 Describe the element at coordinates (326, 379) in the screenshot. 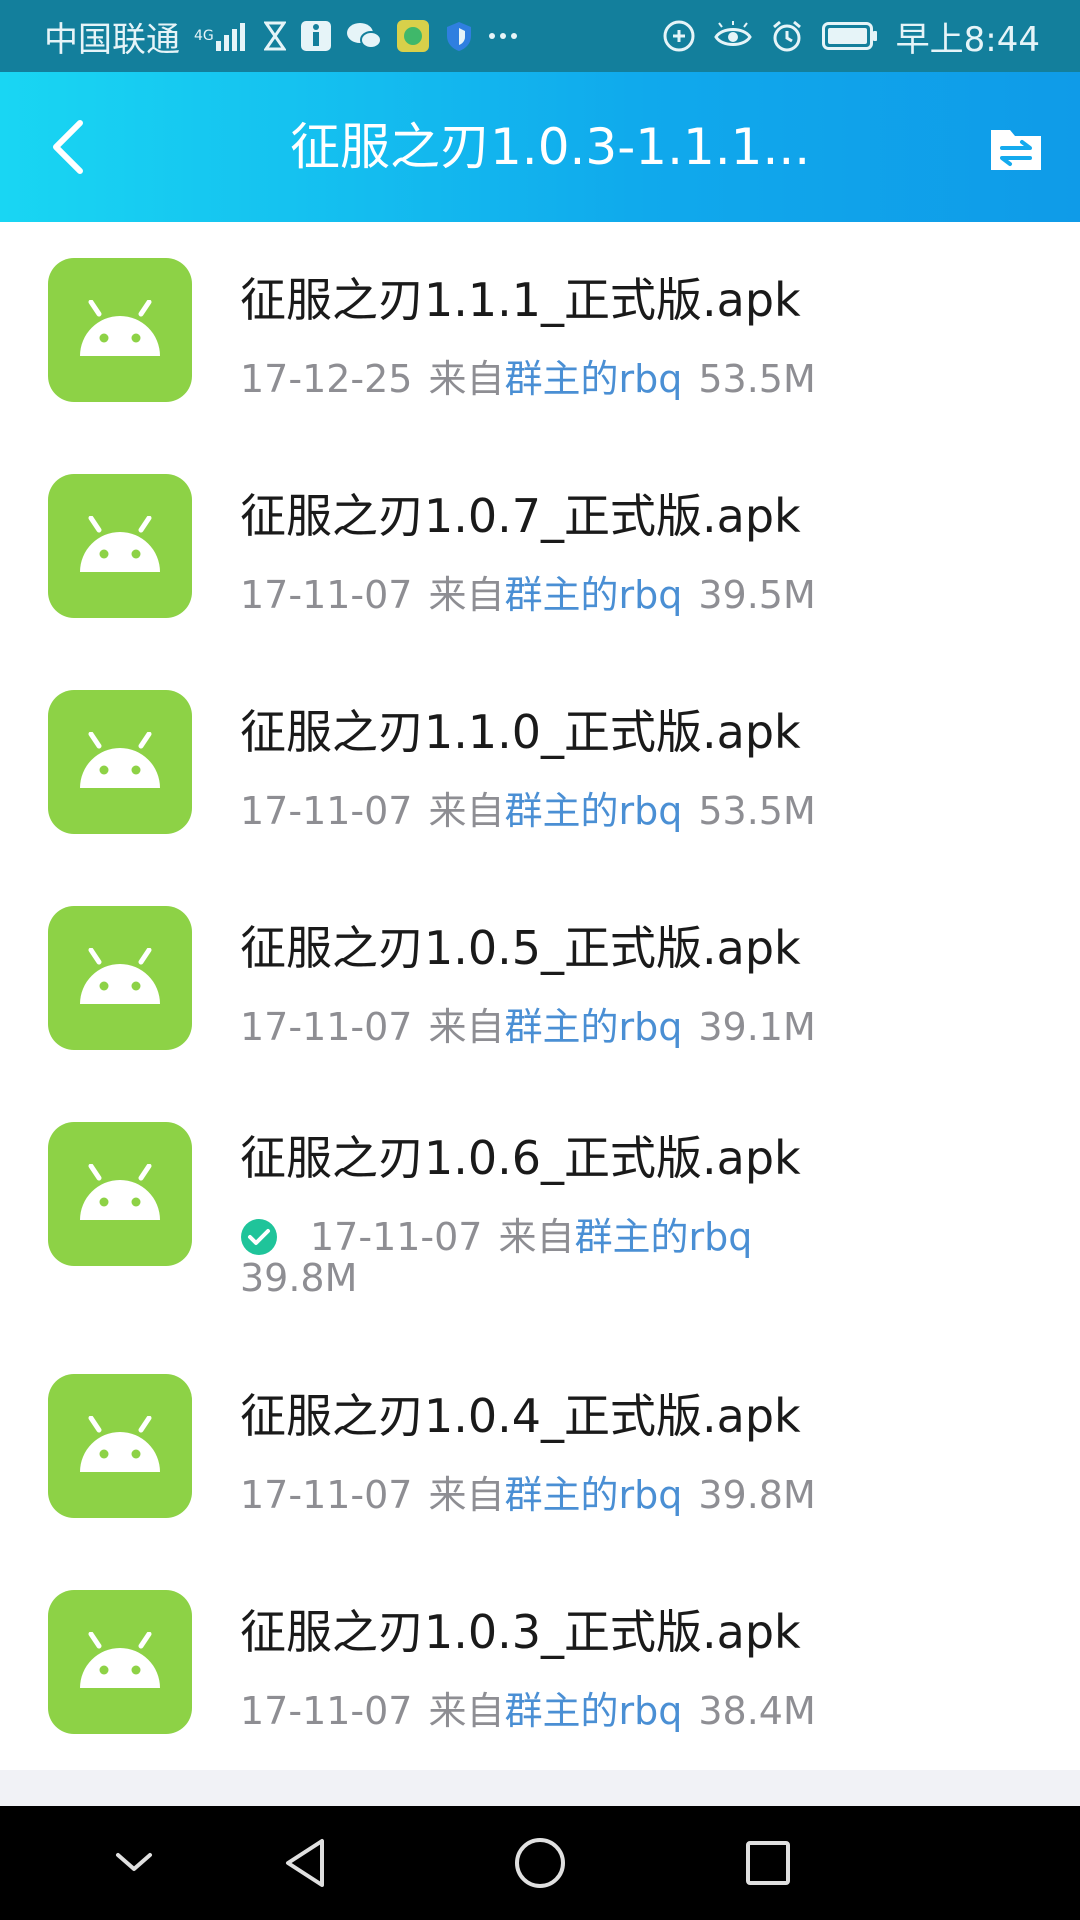

I see `file-date: 17-12-25` at that location.